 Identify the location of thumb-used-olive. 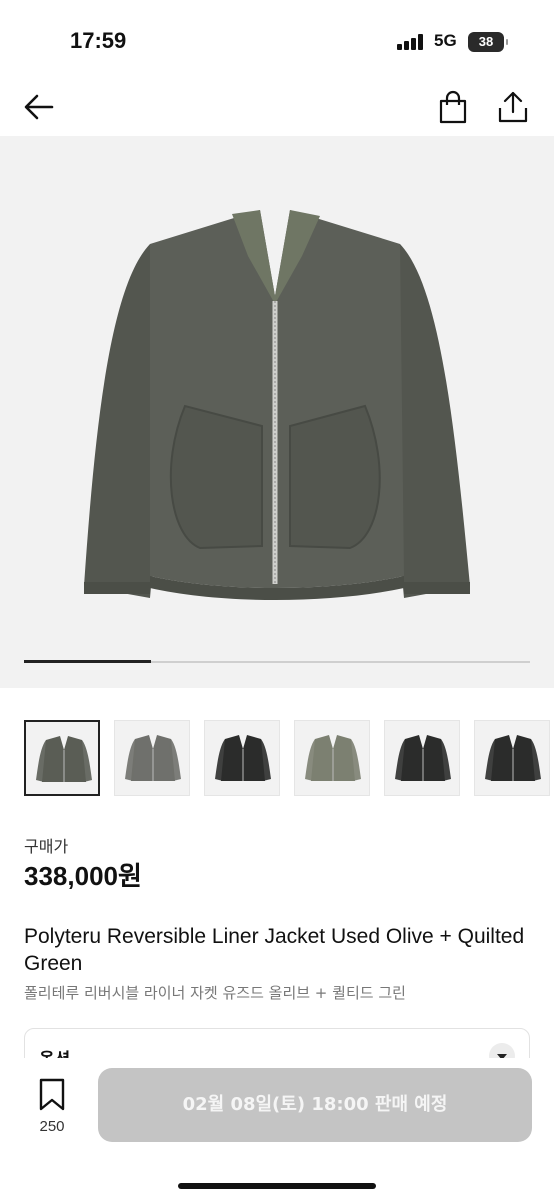
(62, 758).